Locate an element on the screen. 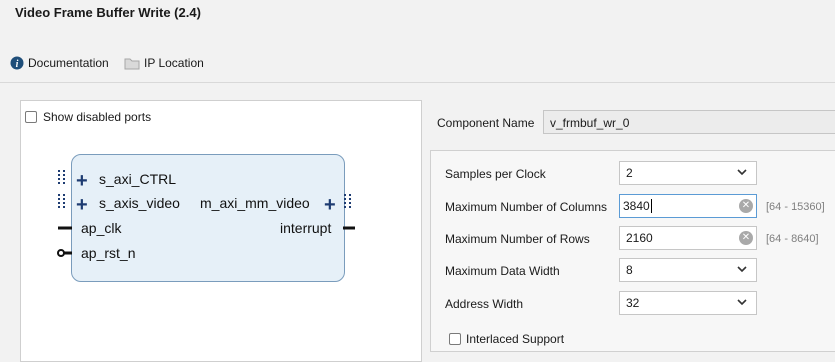 The width and height of the screenshot is (835, 362). address-width-value: 32 is located at coordinates (633, 303).